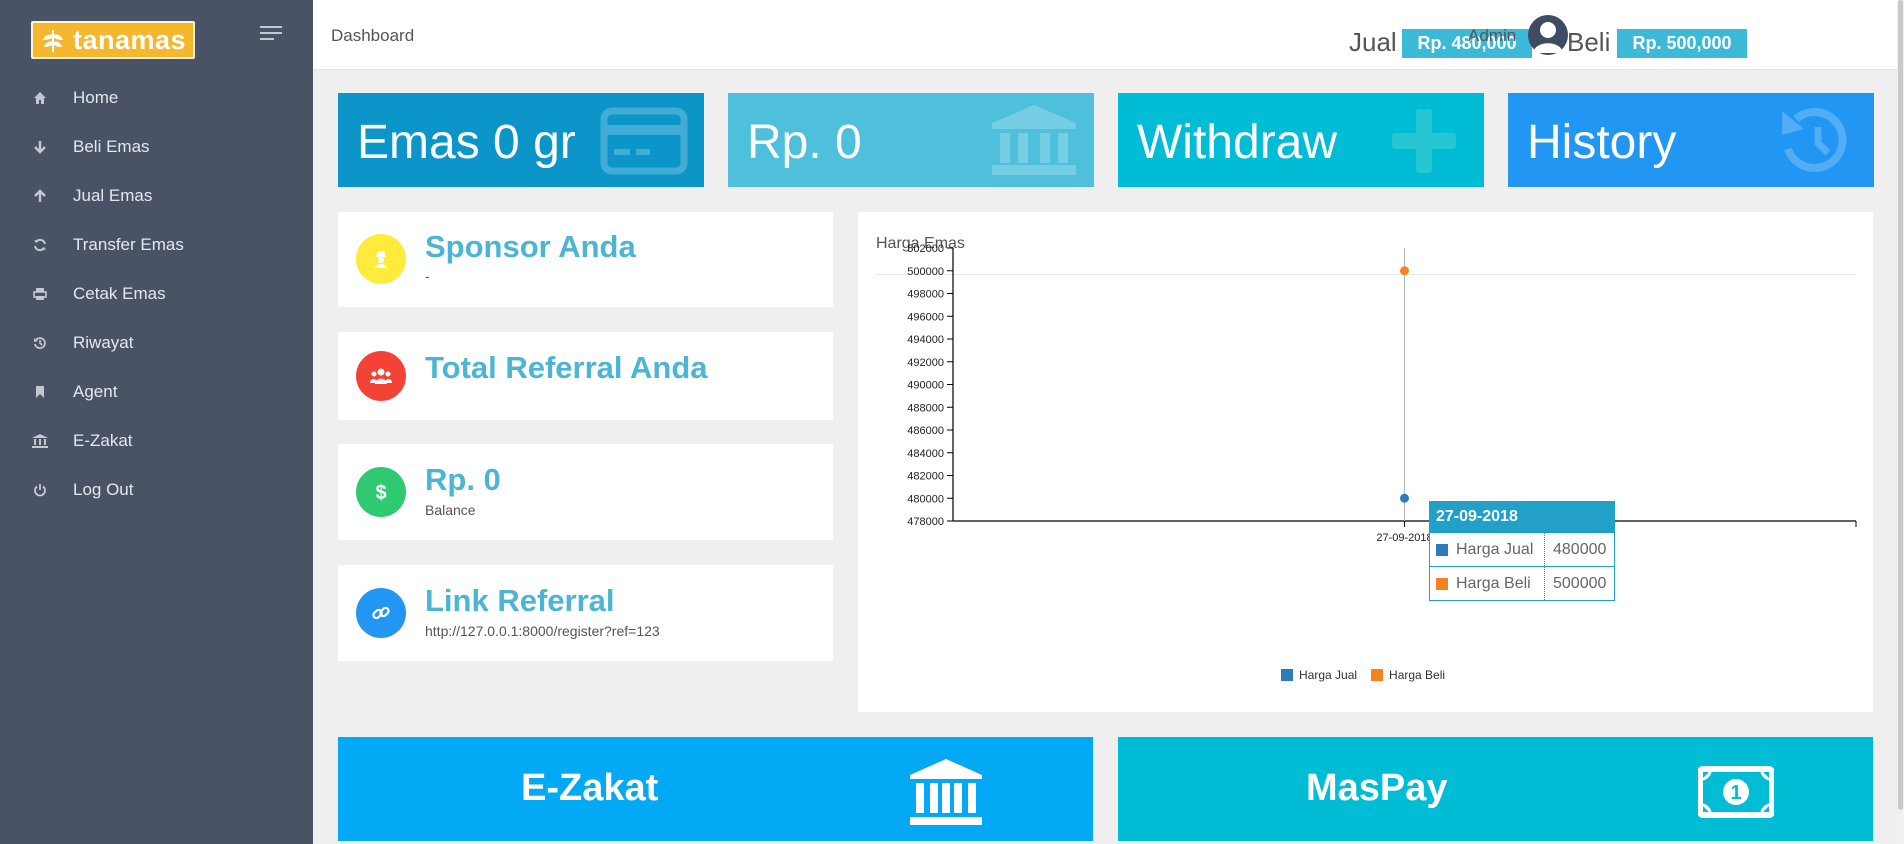  I want to click on power-icon, so click(40, 490).